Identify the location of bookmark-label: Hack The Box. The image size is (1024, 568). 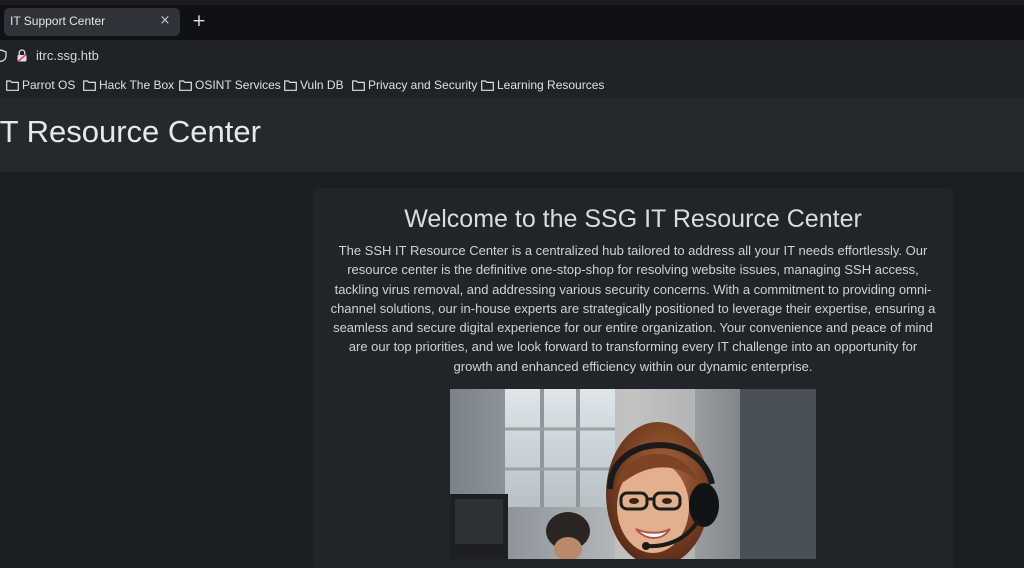
(137, 85).